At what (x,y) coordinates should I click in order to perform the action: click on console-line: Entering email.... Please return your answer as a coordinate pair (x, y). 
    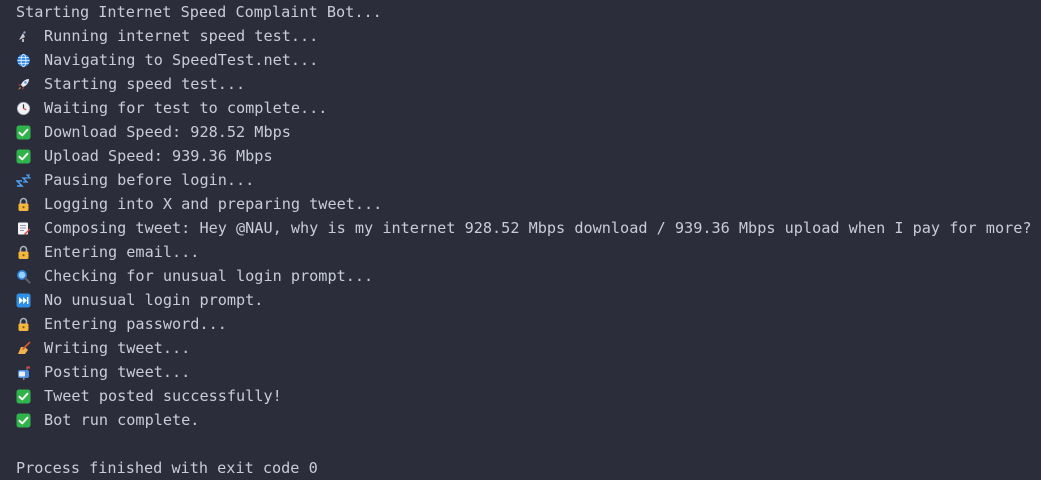
    Looking at the image, I should click on (528, 252).